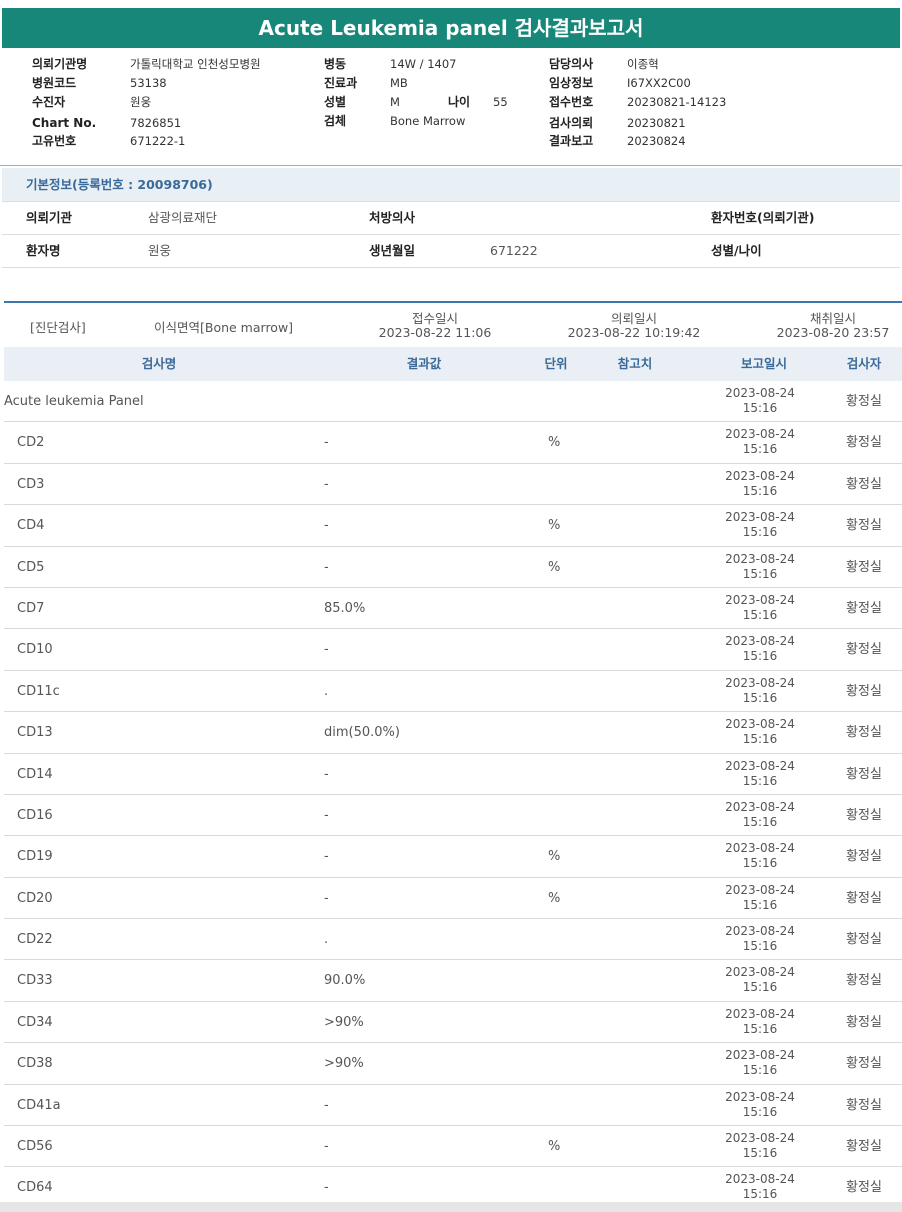  I want to click on header-label: 병원코드, so click(54, 83).